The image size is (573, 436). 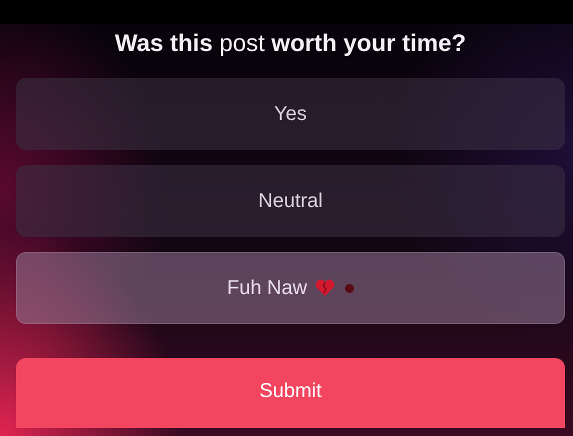 What do you see at coordinates (349, 288) in the screenshot?
I see `dot-icon` at bounding box center [349, 288].